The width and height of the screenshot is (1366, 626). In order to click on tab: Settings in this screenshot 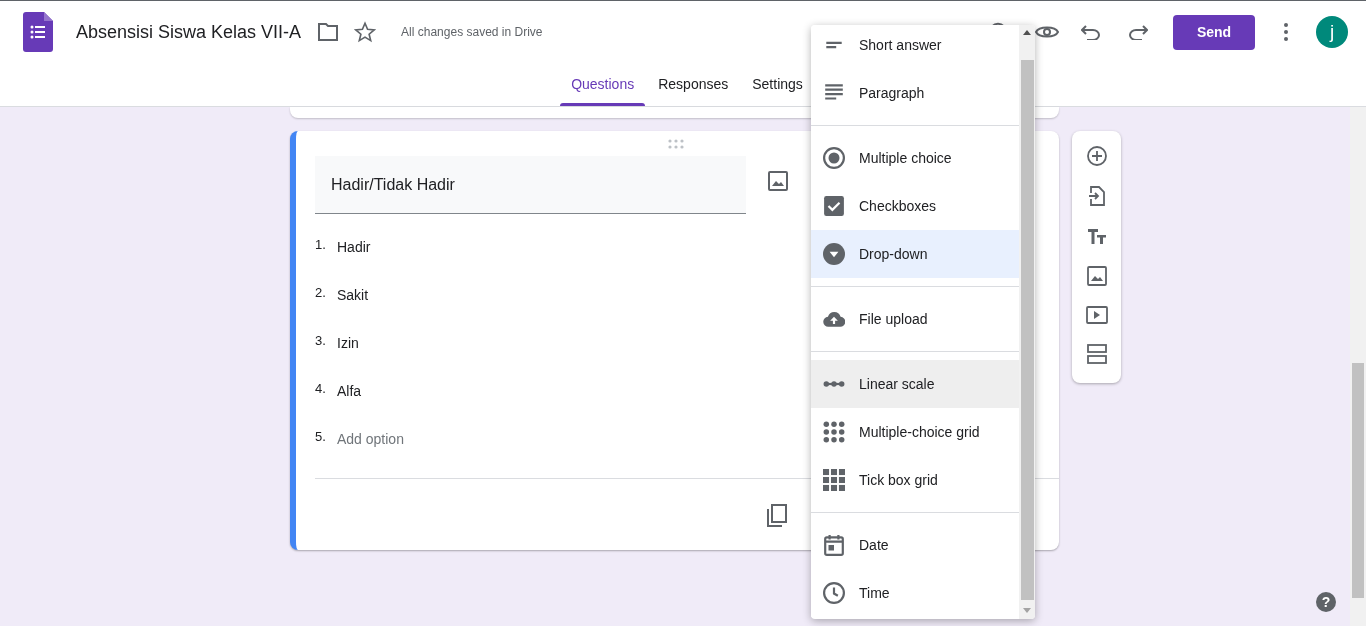, I will do `click(777, 84)`.